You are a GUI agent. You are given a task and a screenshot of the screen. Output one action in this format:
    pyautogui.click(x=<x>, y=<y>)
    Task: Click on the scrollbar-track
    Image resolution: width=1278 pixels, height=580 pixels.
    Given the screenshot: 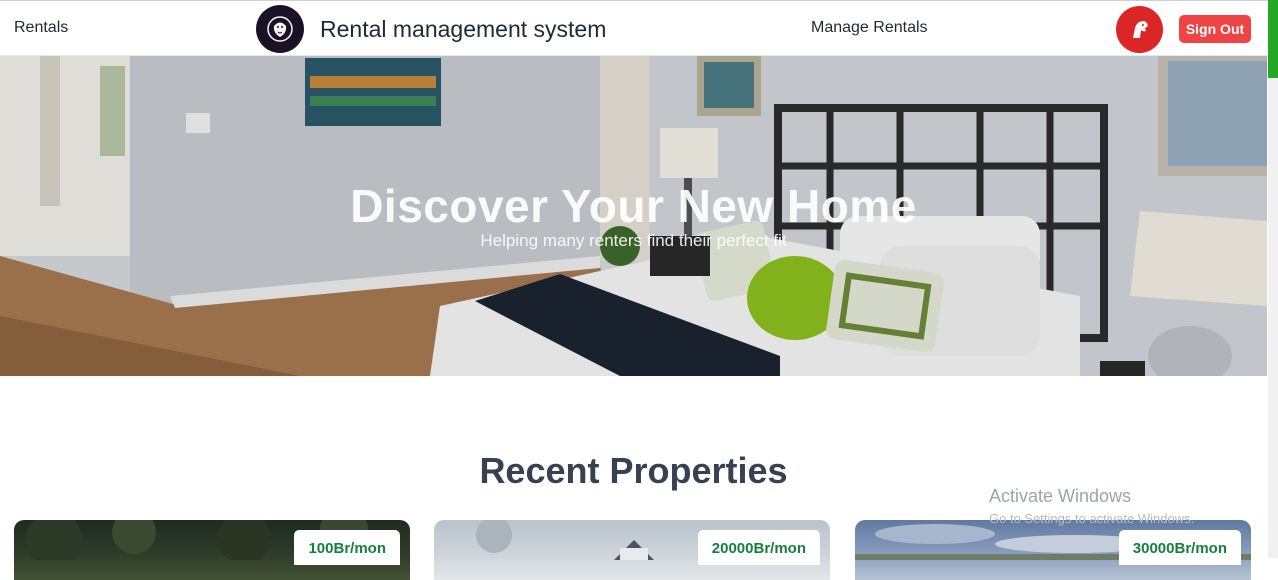 What is the action you would take?
    pyautogui.click(x=1273, y=318)
    